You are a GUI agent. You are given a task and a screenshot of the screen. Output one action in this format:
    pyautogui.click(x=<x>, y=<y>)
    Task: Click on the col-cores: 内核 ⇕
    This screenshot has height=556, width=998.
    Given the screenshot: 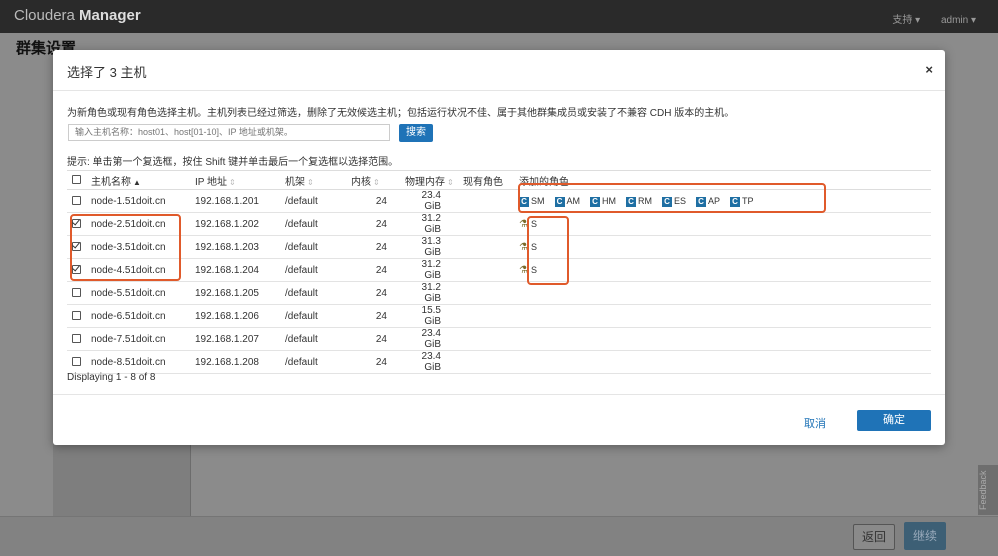 What is the action you would take?
    pyautogui.click(x=378, y=180)
    